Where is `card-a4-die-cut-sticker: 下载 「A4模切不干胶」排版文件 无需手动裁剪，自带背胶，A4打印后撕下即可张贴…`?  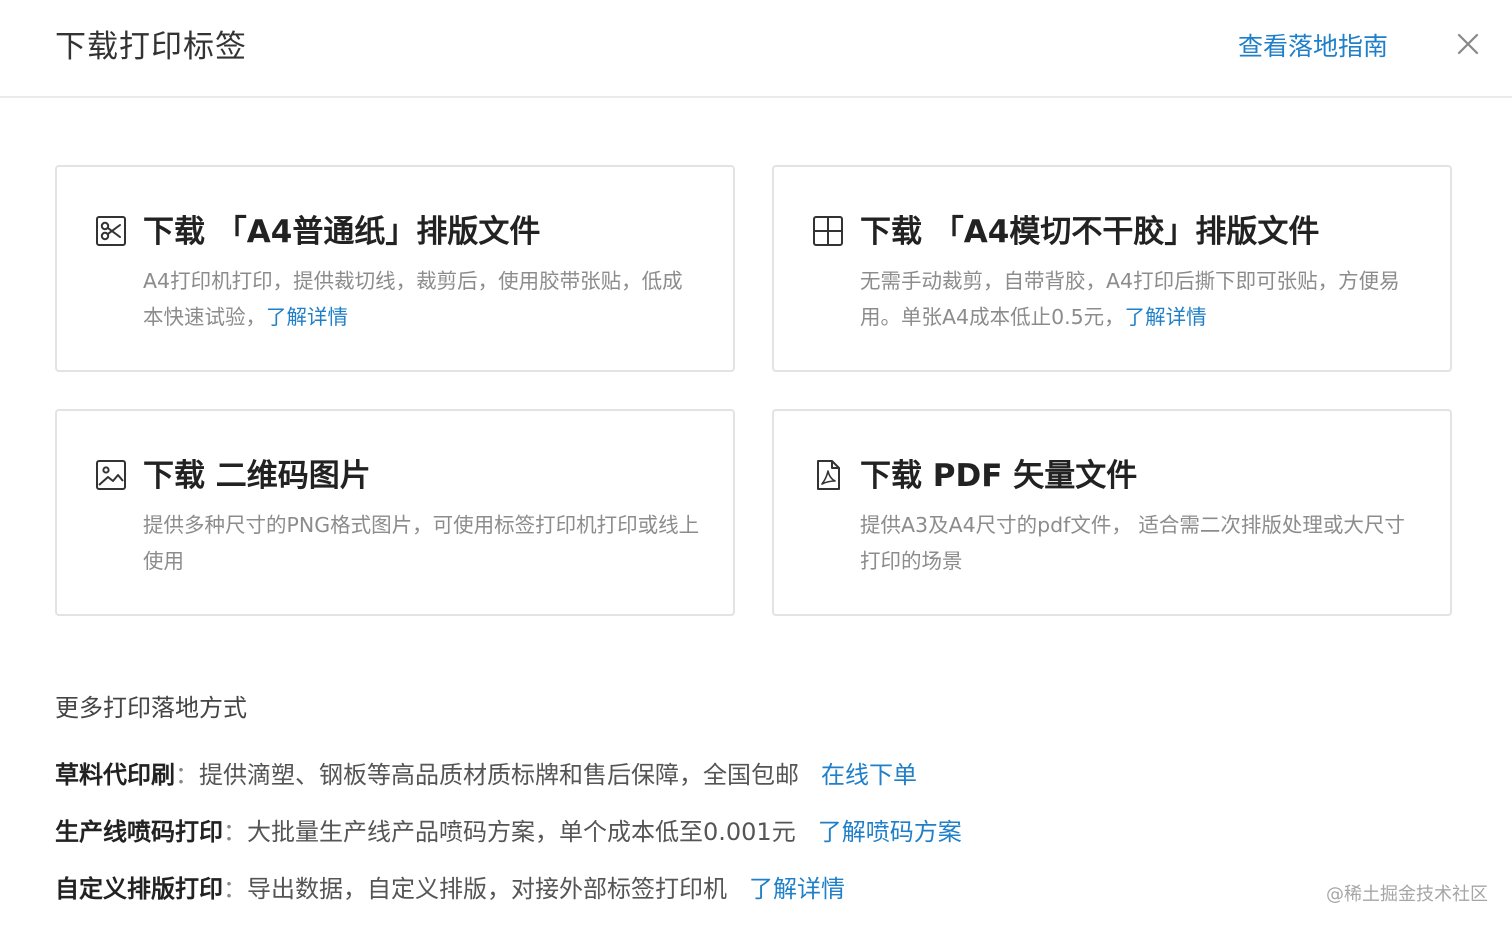
card-a4-die-cut-sticker: 下载 「A4模切不干胶」排版文件 无需手动裁剪，自带背胶，A4打印后撕下即可张贴… is located at coordinates (1112, 268).